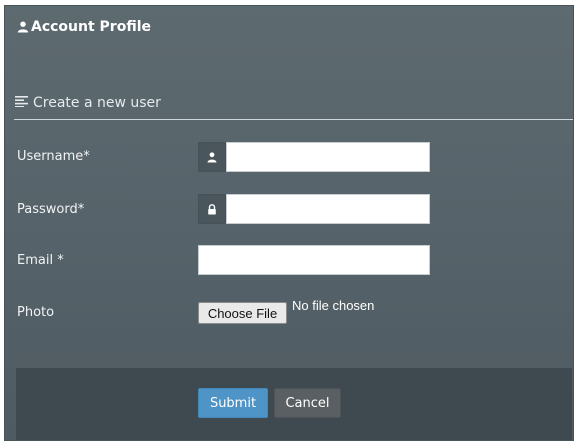 The width and height of the screenshot is (581, 445). I want to click on photo-label: Photo, so click(36, 312).